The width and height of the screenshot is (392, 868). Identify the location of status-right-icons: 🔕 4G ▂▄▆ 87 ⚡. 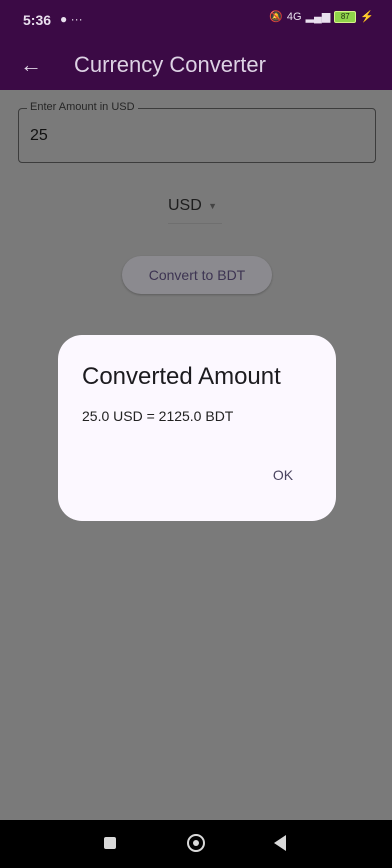
(321, 16).